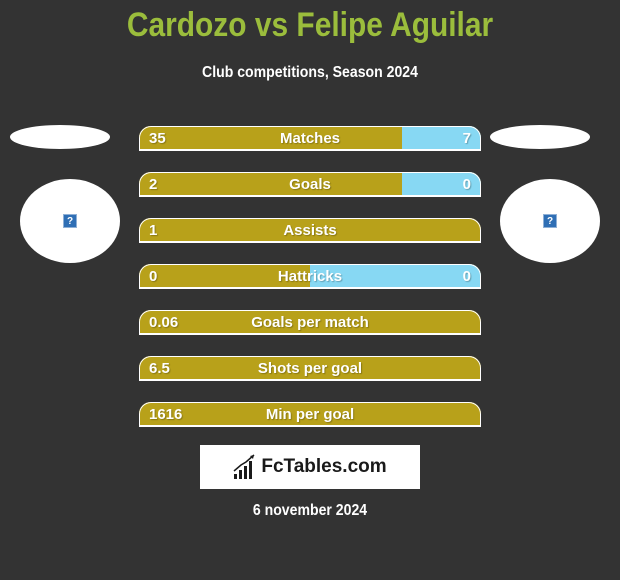 This screenshot has width=620, height=580. Describe the element at coordinates (310, 72) in the screenshot. I see `page-subtitle: Club competitions, Season 2024` at that location.